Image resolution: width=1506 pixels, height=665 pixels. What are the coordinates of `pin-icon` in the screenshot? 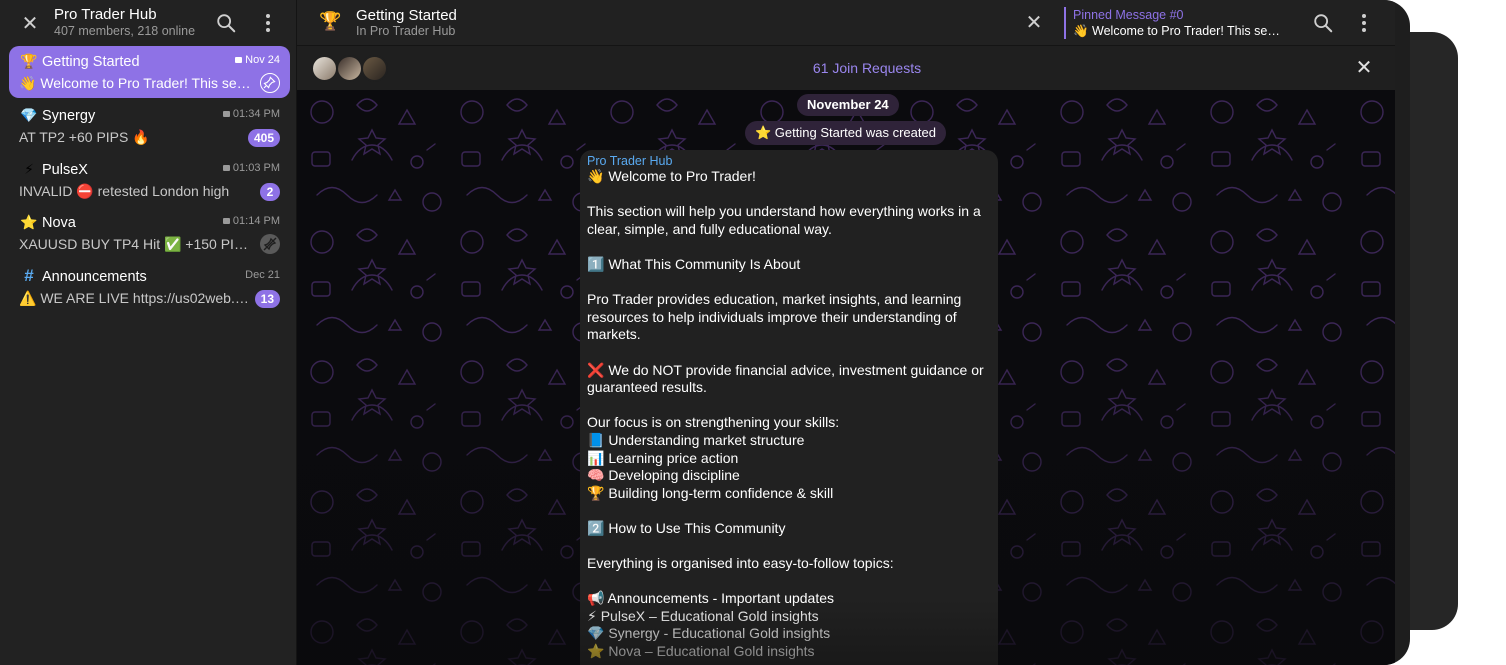 It's located at (270, 83).